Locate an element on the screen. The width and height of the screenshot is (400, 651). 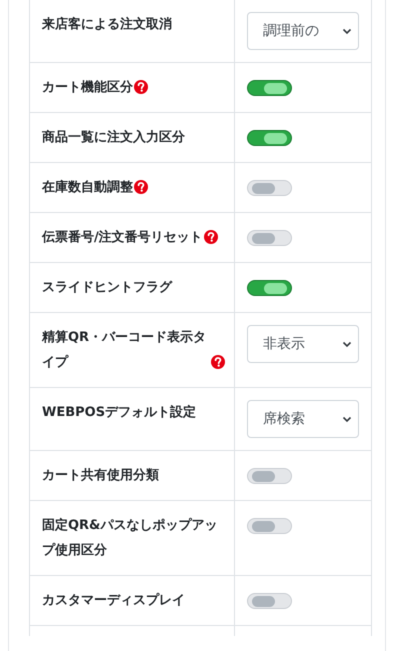
select-dropdown: 席検索 is located at coordinates (303, 419).